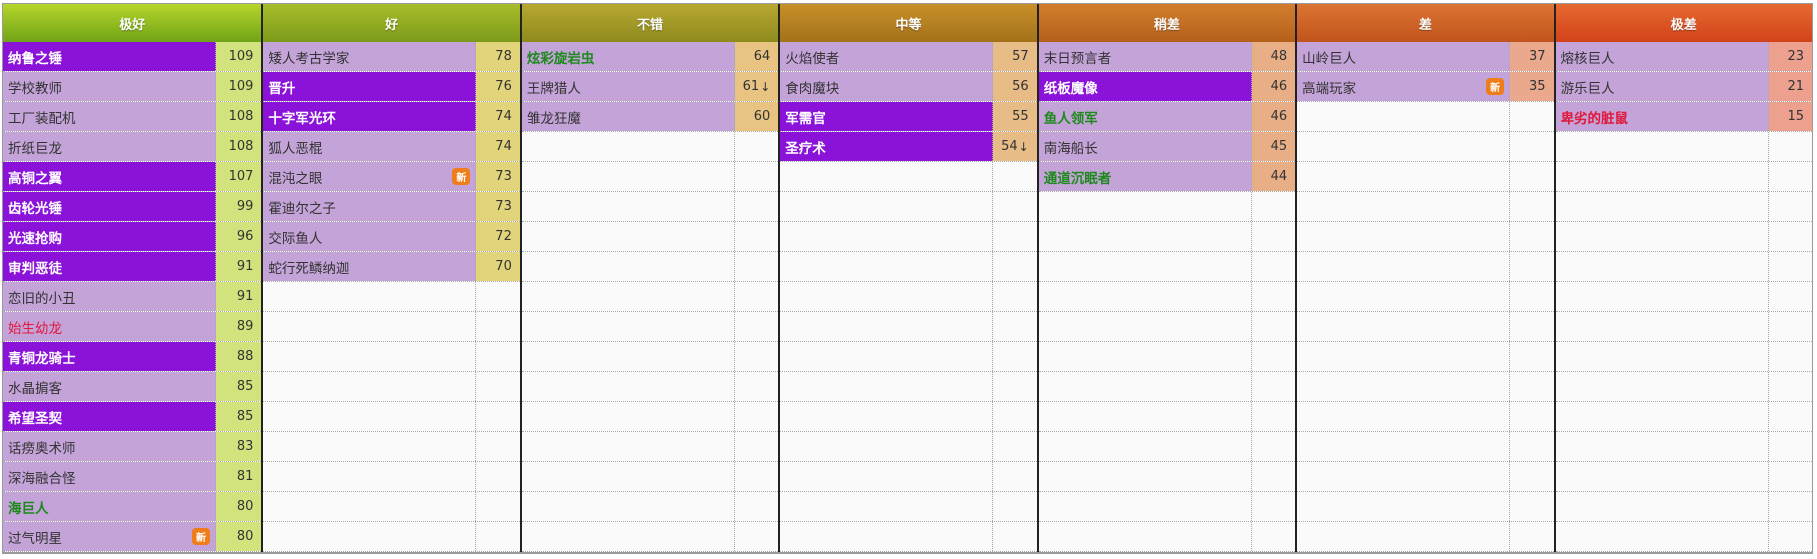 This screenshot has height=559, width=1817. What do you see at coordinates (391, 117) in the screenshot?
I see `card-row: 十字军光环 74` at bounding box center [391, 117].